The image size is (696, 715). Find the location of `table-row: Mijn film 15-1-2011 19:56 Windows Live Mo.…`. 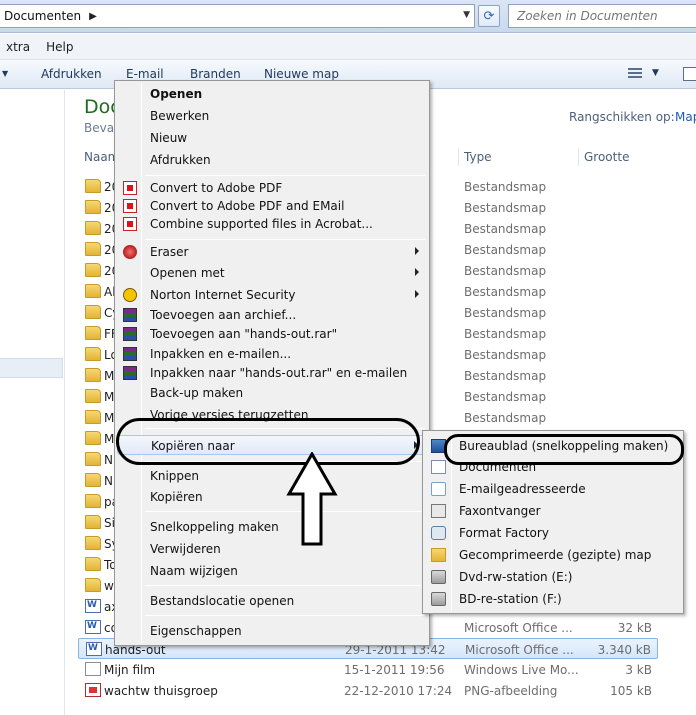

table-row: Mijn film 15-1-2011 19:56 Windows Live Mo.… is located at coordinates (368, 669).